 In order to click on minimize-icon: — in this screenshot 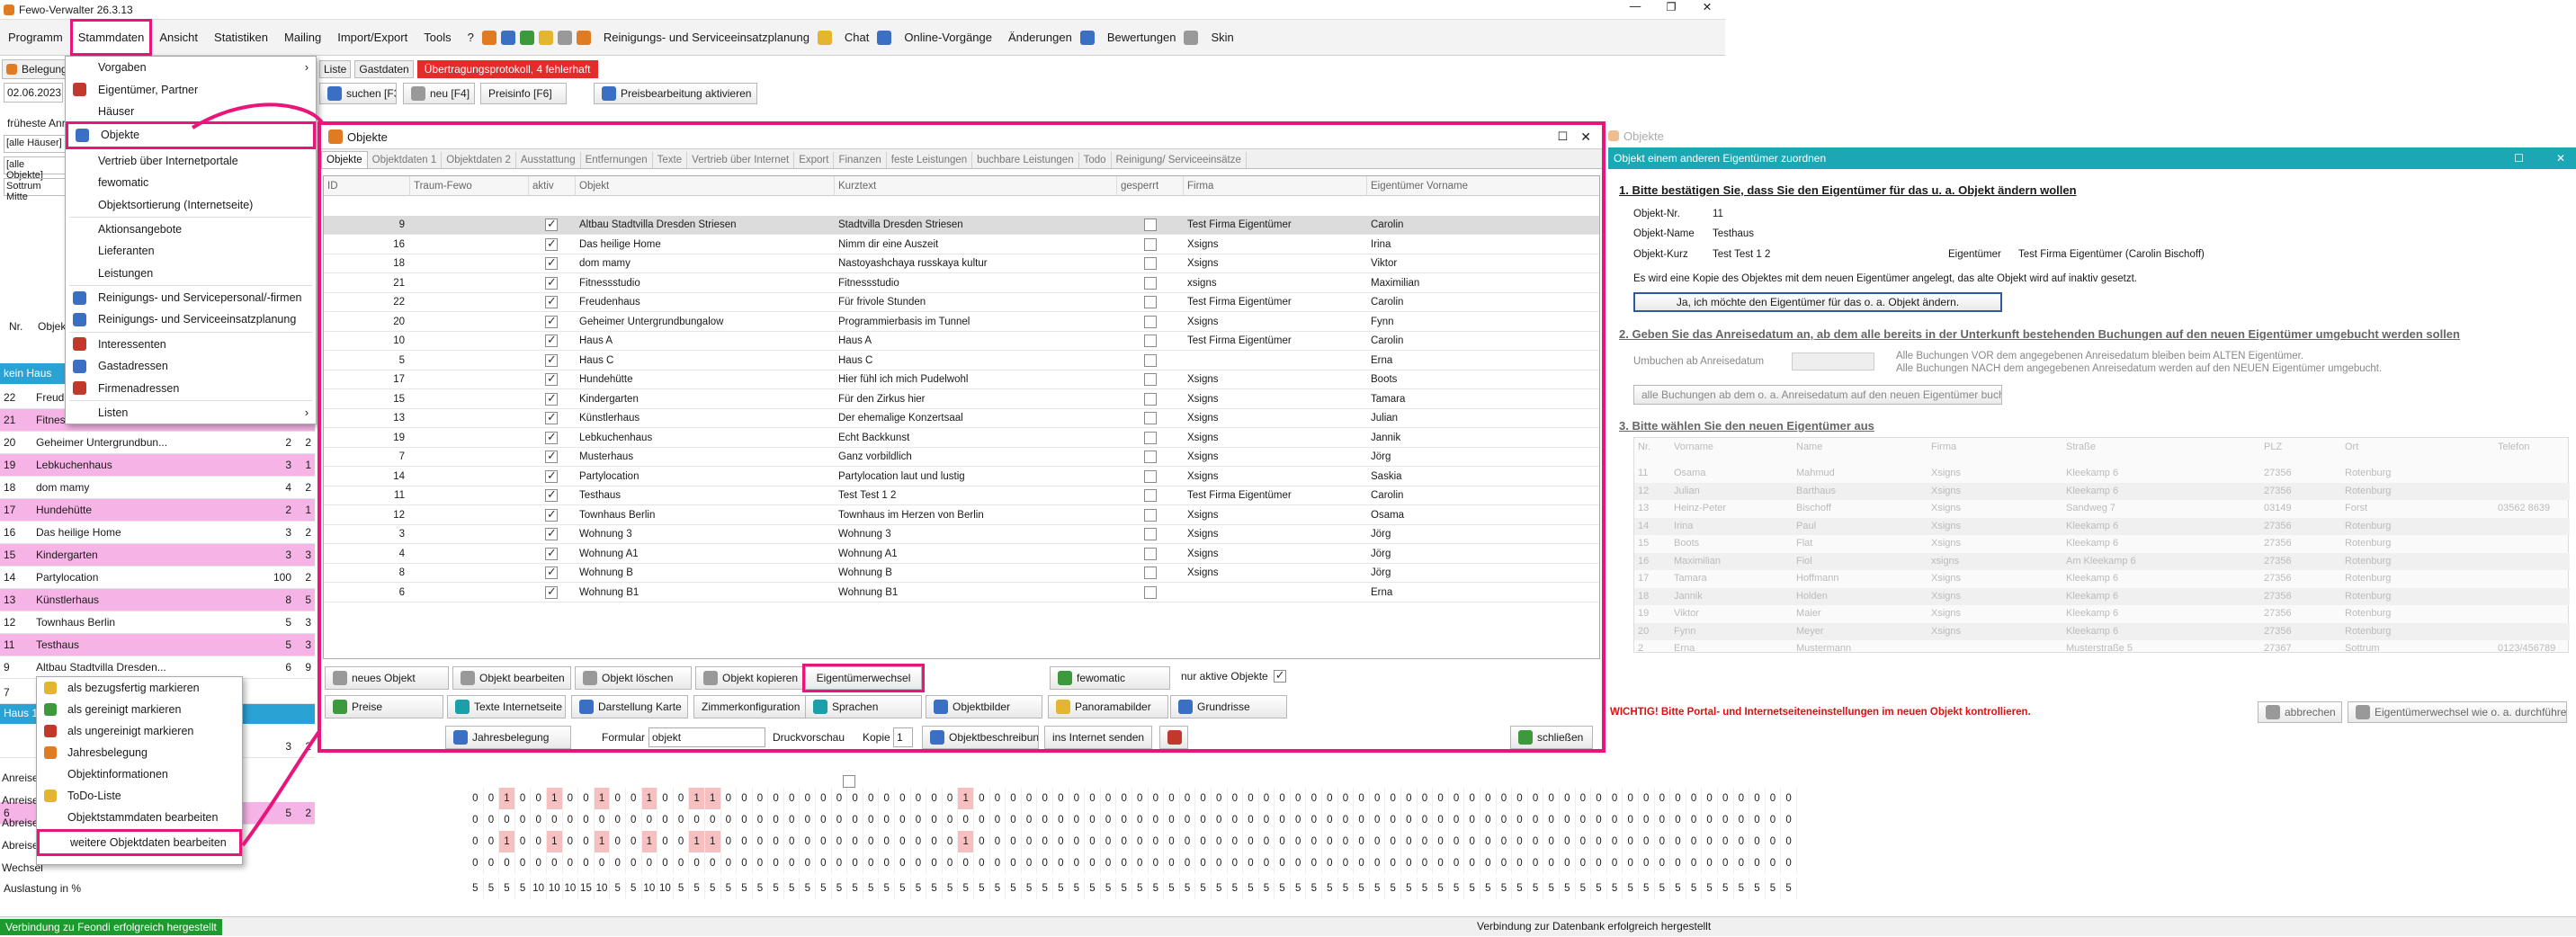, I will do `click(1635, 6)`.